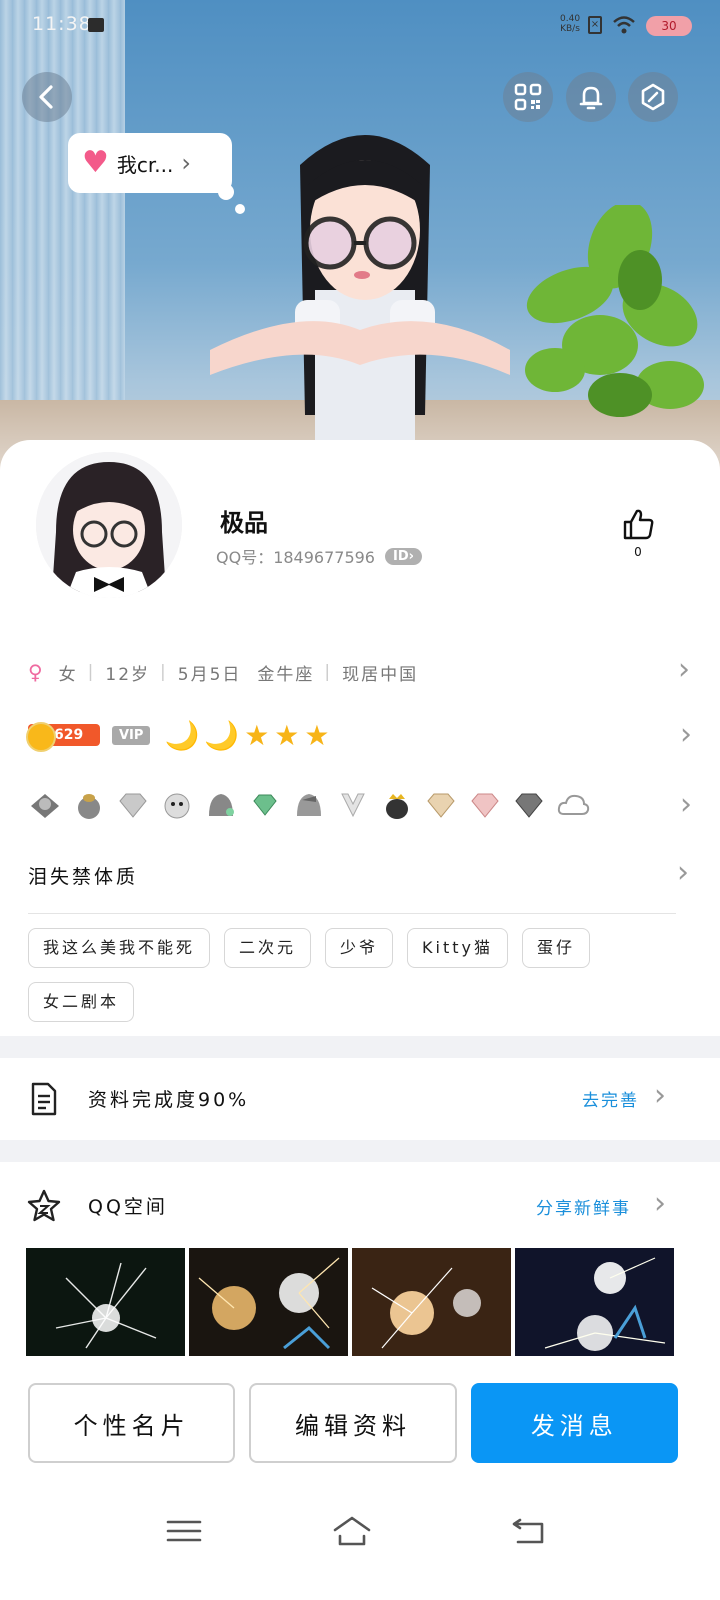 Image resolution: width=720 pixels, height=1600 pixels. What do you see at coordinates (397, 805) in the screenshot?
I see `crown-penguin-badge-icon` at bounding box center [397, 805].